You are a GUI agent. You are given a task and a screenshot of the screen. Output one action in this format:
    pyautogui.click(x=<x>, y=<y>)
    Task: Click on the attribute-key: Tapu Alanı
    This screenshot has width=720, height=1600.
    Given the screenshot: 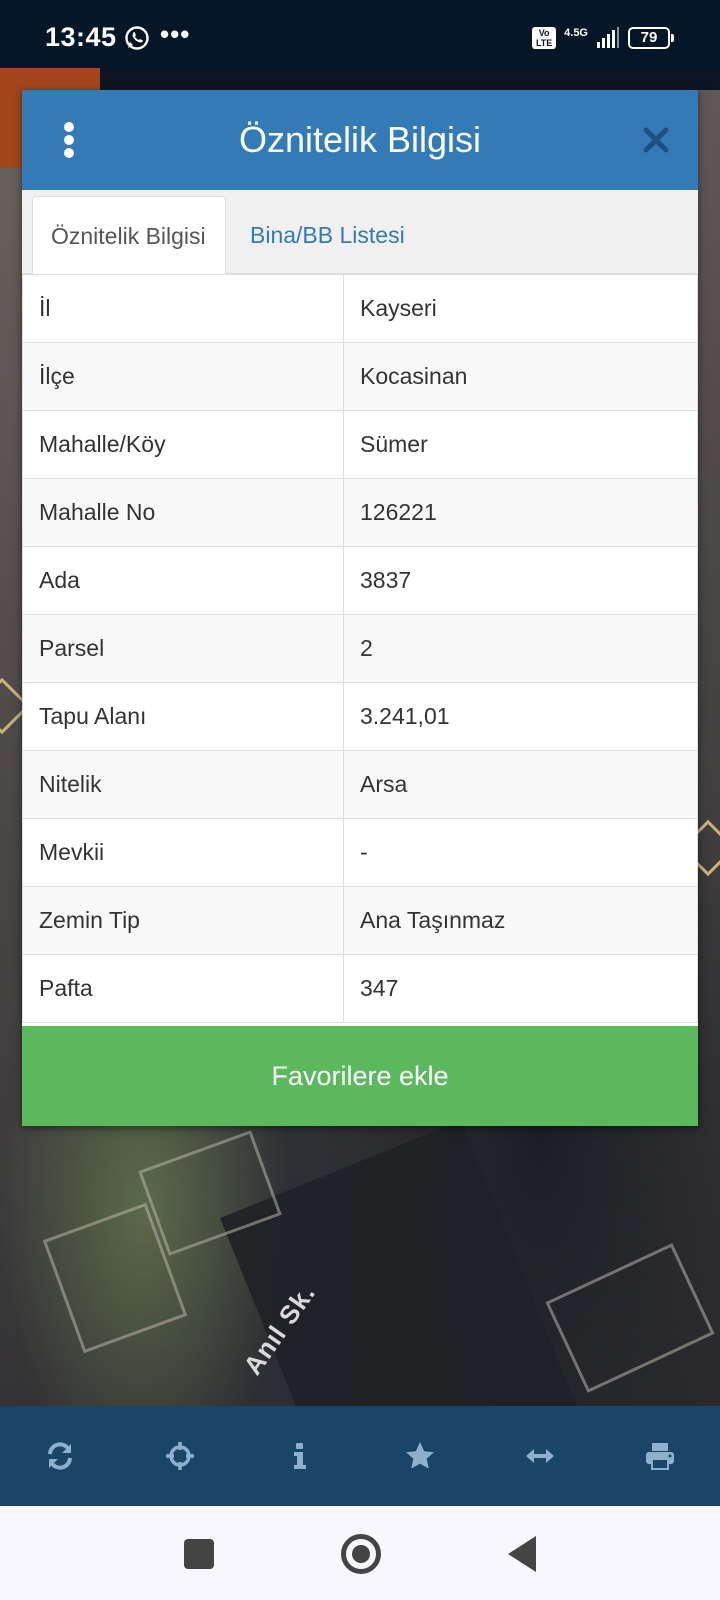 What is the action you would take?
    pyautogui.click(x=183, y=716)
    